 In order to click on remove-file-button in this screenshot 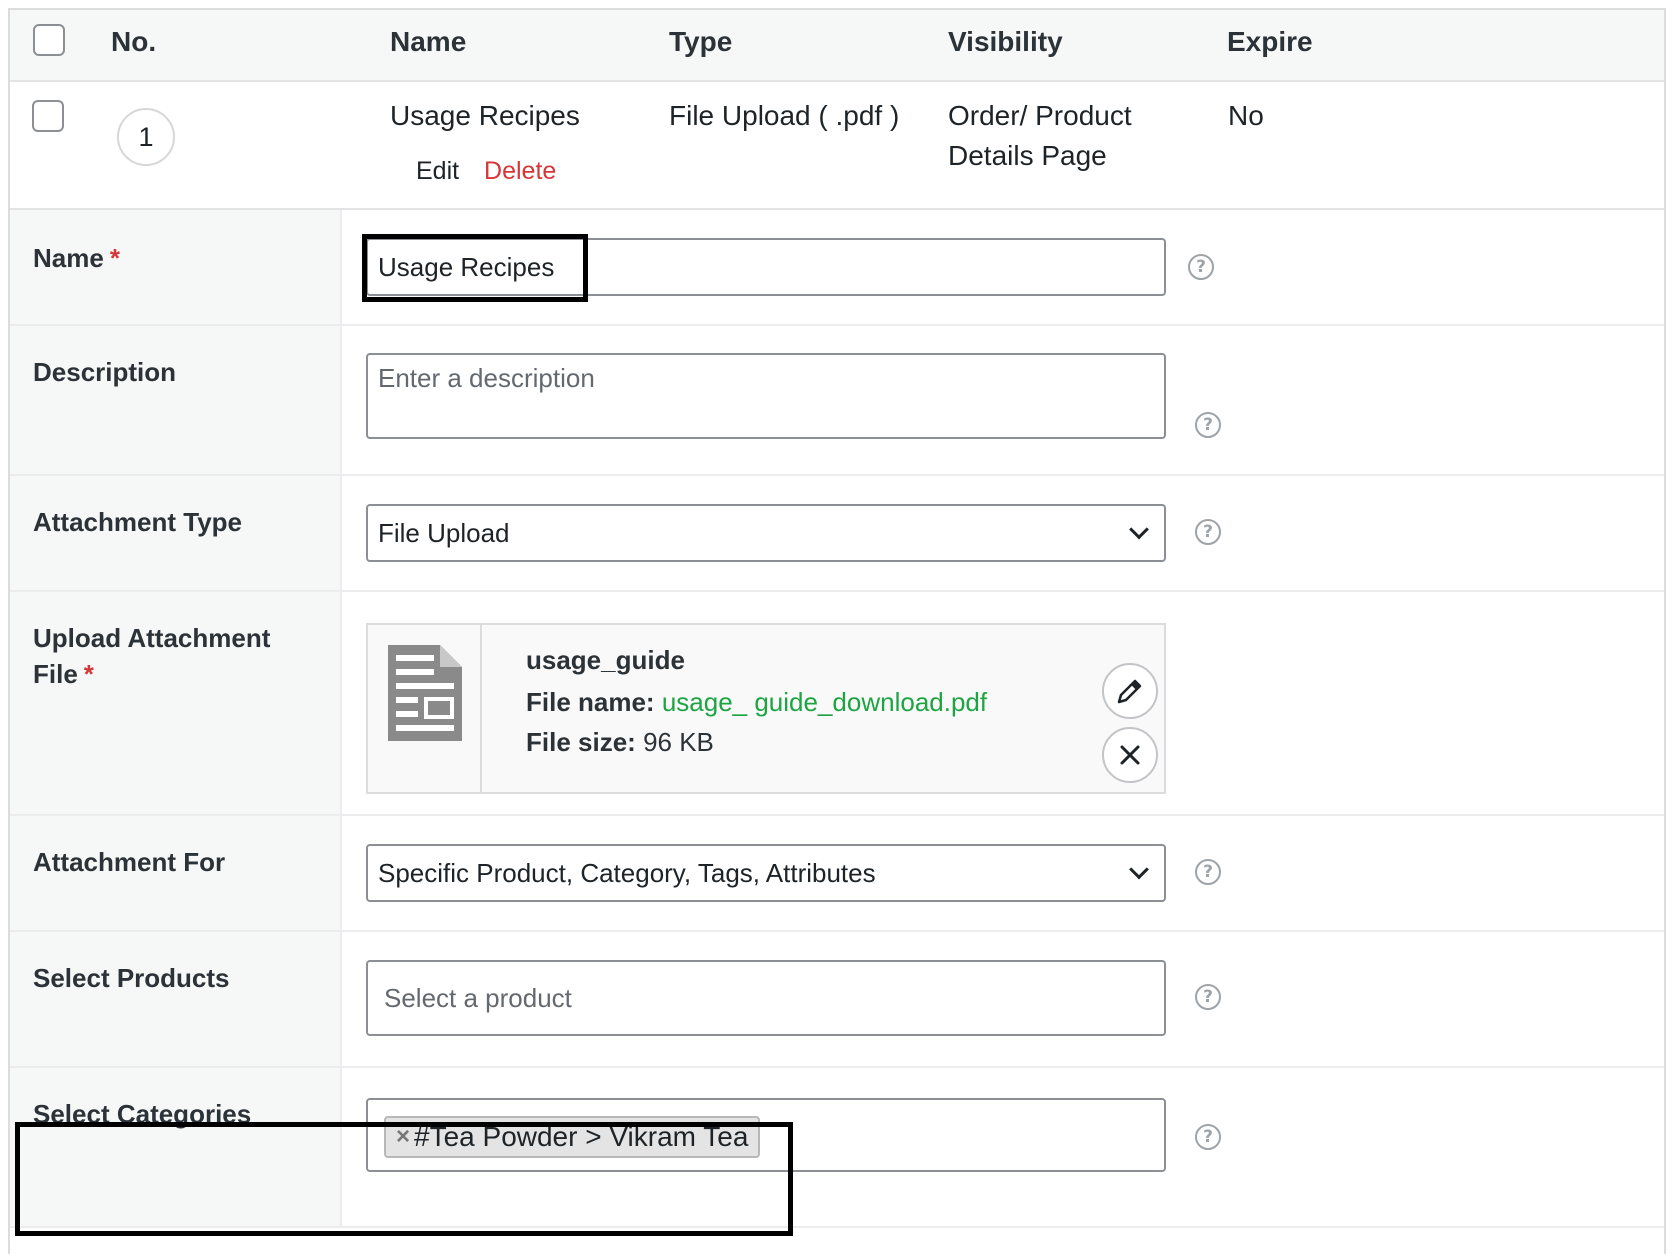, I will do `click(1130, 755)`.